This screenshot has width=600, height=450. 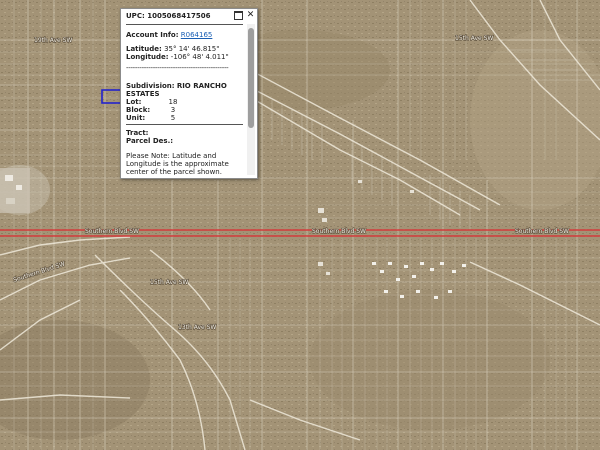 I want to click on lot-row: Lot: 18, so click(x=184, y=102).